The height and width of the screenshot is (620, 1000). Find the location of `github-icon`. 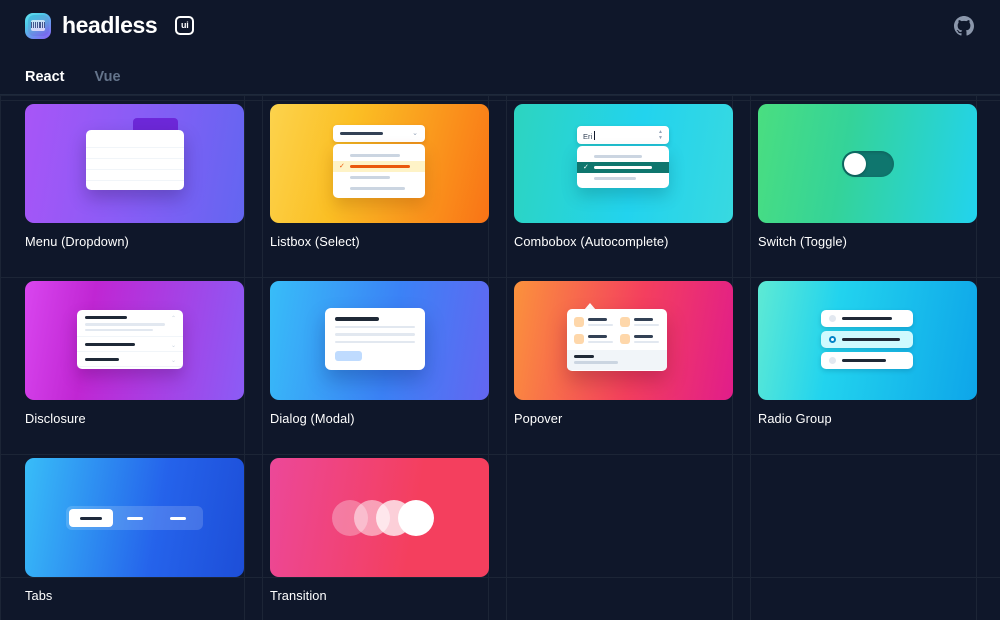

github-icon is located at coordinates (964, 26).